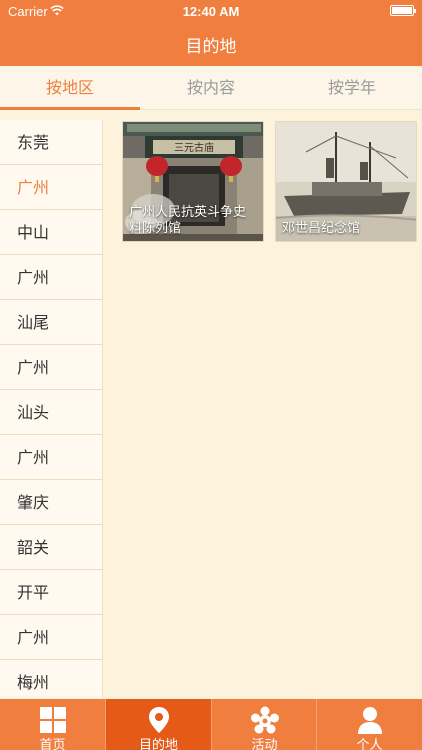 This screenshot has width=422, height=750. What do you see at coordinates (51, 412) in the screenshot?
I see `list-item: 汕头` at bounding box center [51, 412].